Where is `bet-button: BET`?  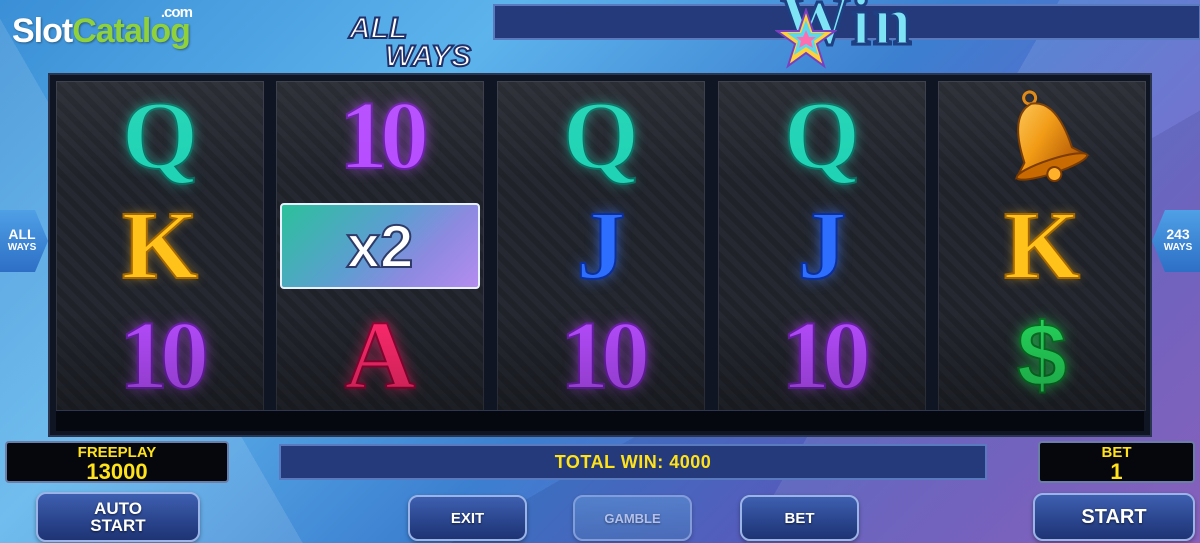 bet-button: BET is located at coordinates (799, 518).